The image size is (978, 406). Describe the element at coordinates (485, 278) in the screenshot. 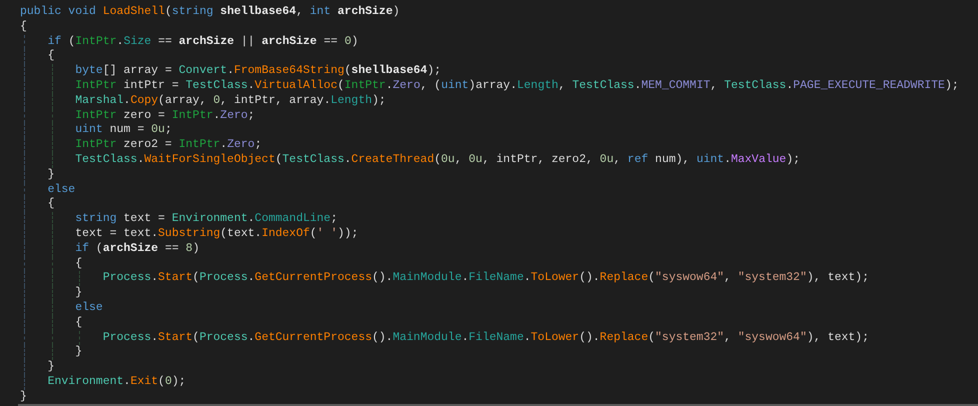

I see `code-line: Process.Start(Process.GetCurrentProcess().MainModule.FileName.ToLower().Replace("syswow64", "system32"), text);` at that location.